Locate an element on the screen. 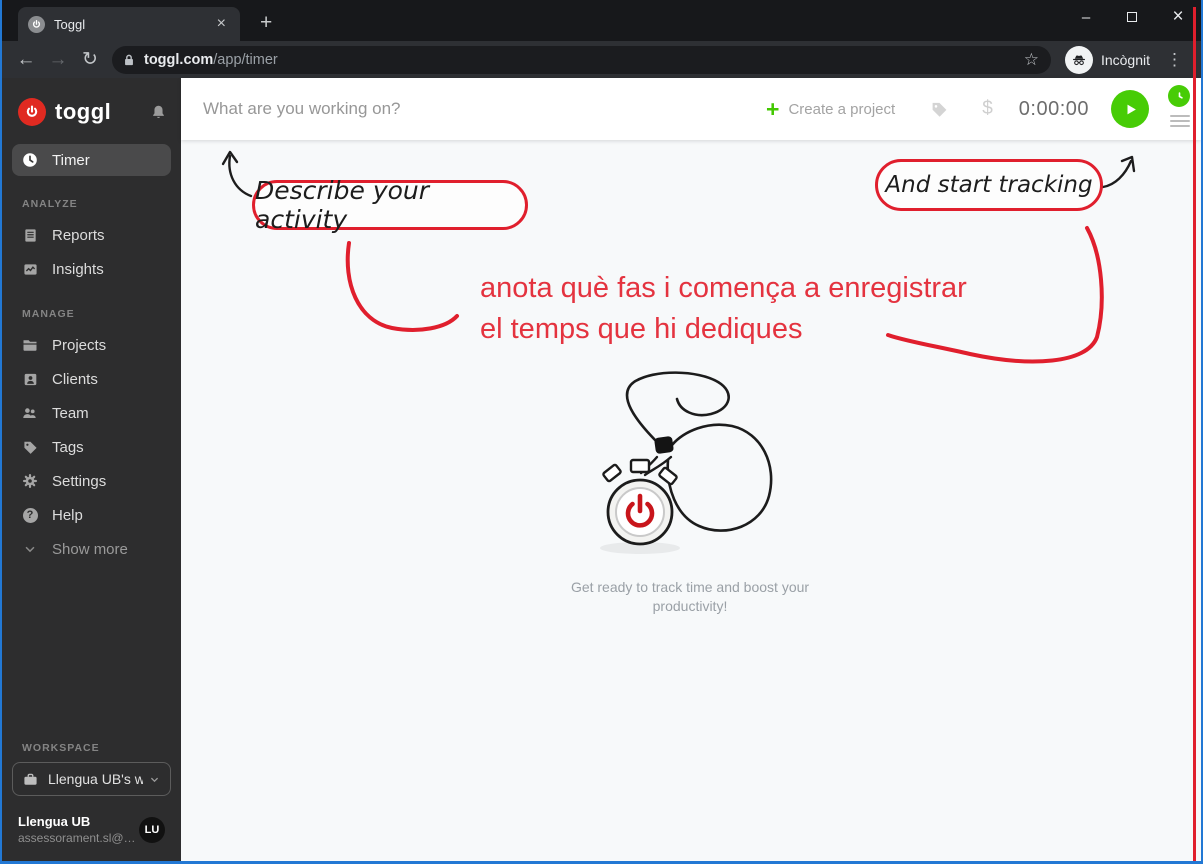  section-manage: MANAGE is located at coordinates (48, 314).